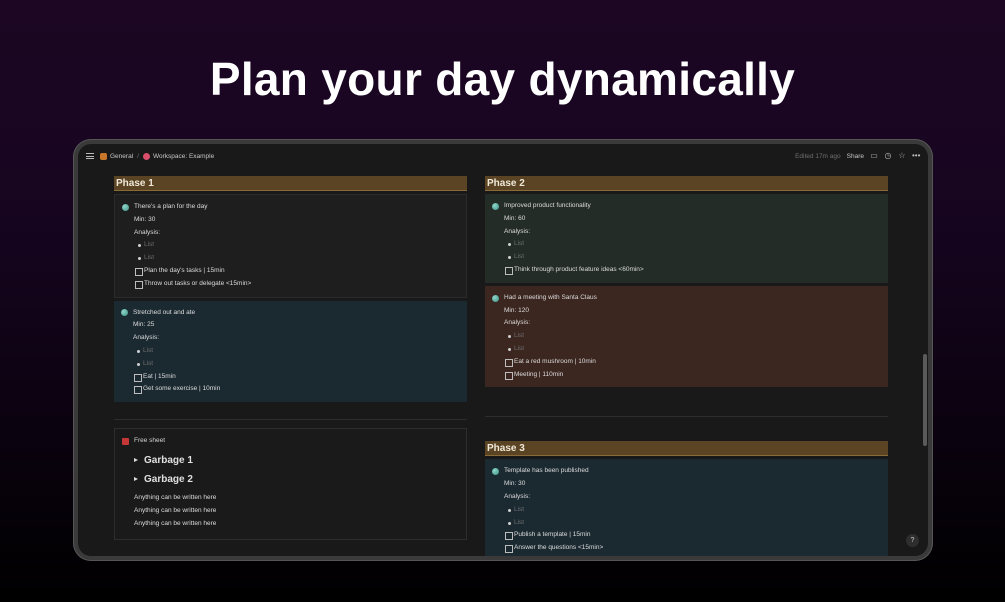 The width and height of the screenshot is (1005, 602). I want to click on breadcrumb-workspace: Workspace: Example, so click(183, 156).